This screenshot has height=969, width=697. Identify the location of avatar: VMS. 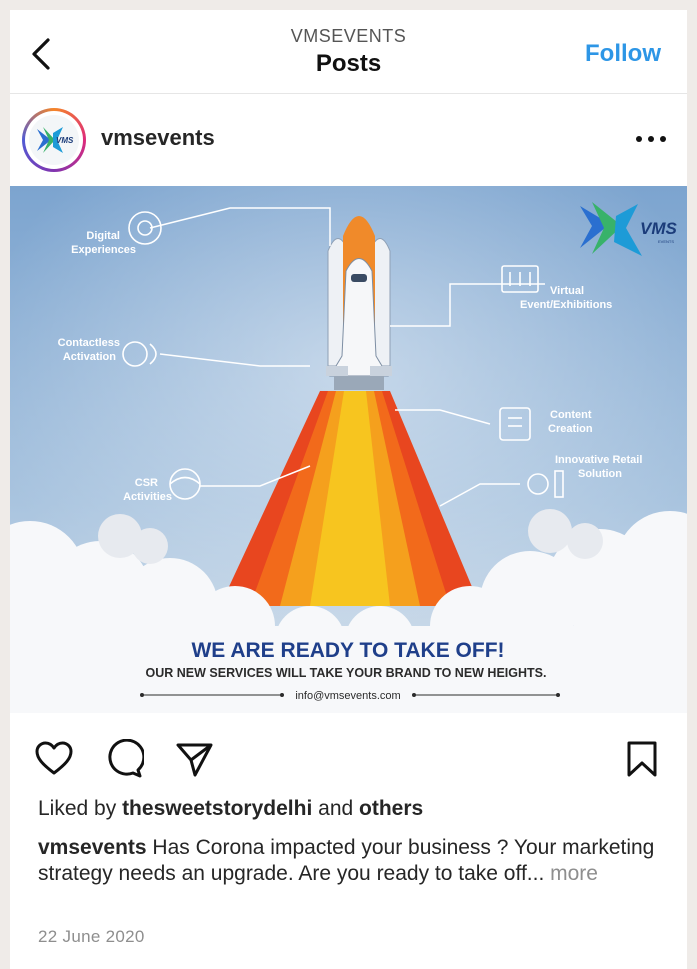
(54, 140).